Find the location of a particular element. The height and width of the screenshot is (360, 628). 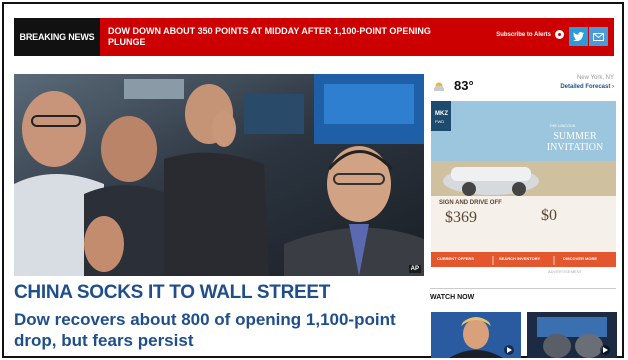

twitter-icon is located at coordinates (578, 36).